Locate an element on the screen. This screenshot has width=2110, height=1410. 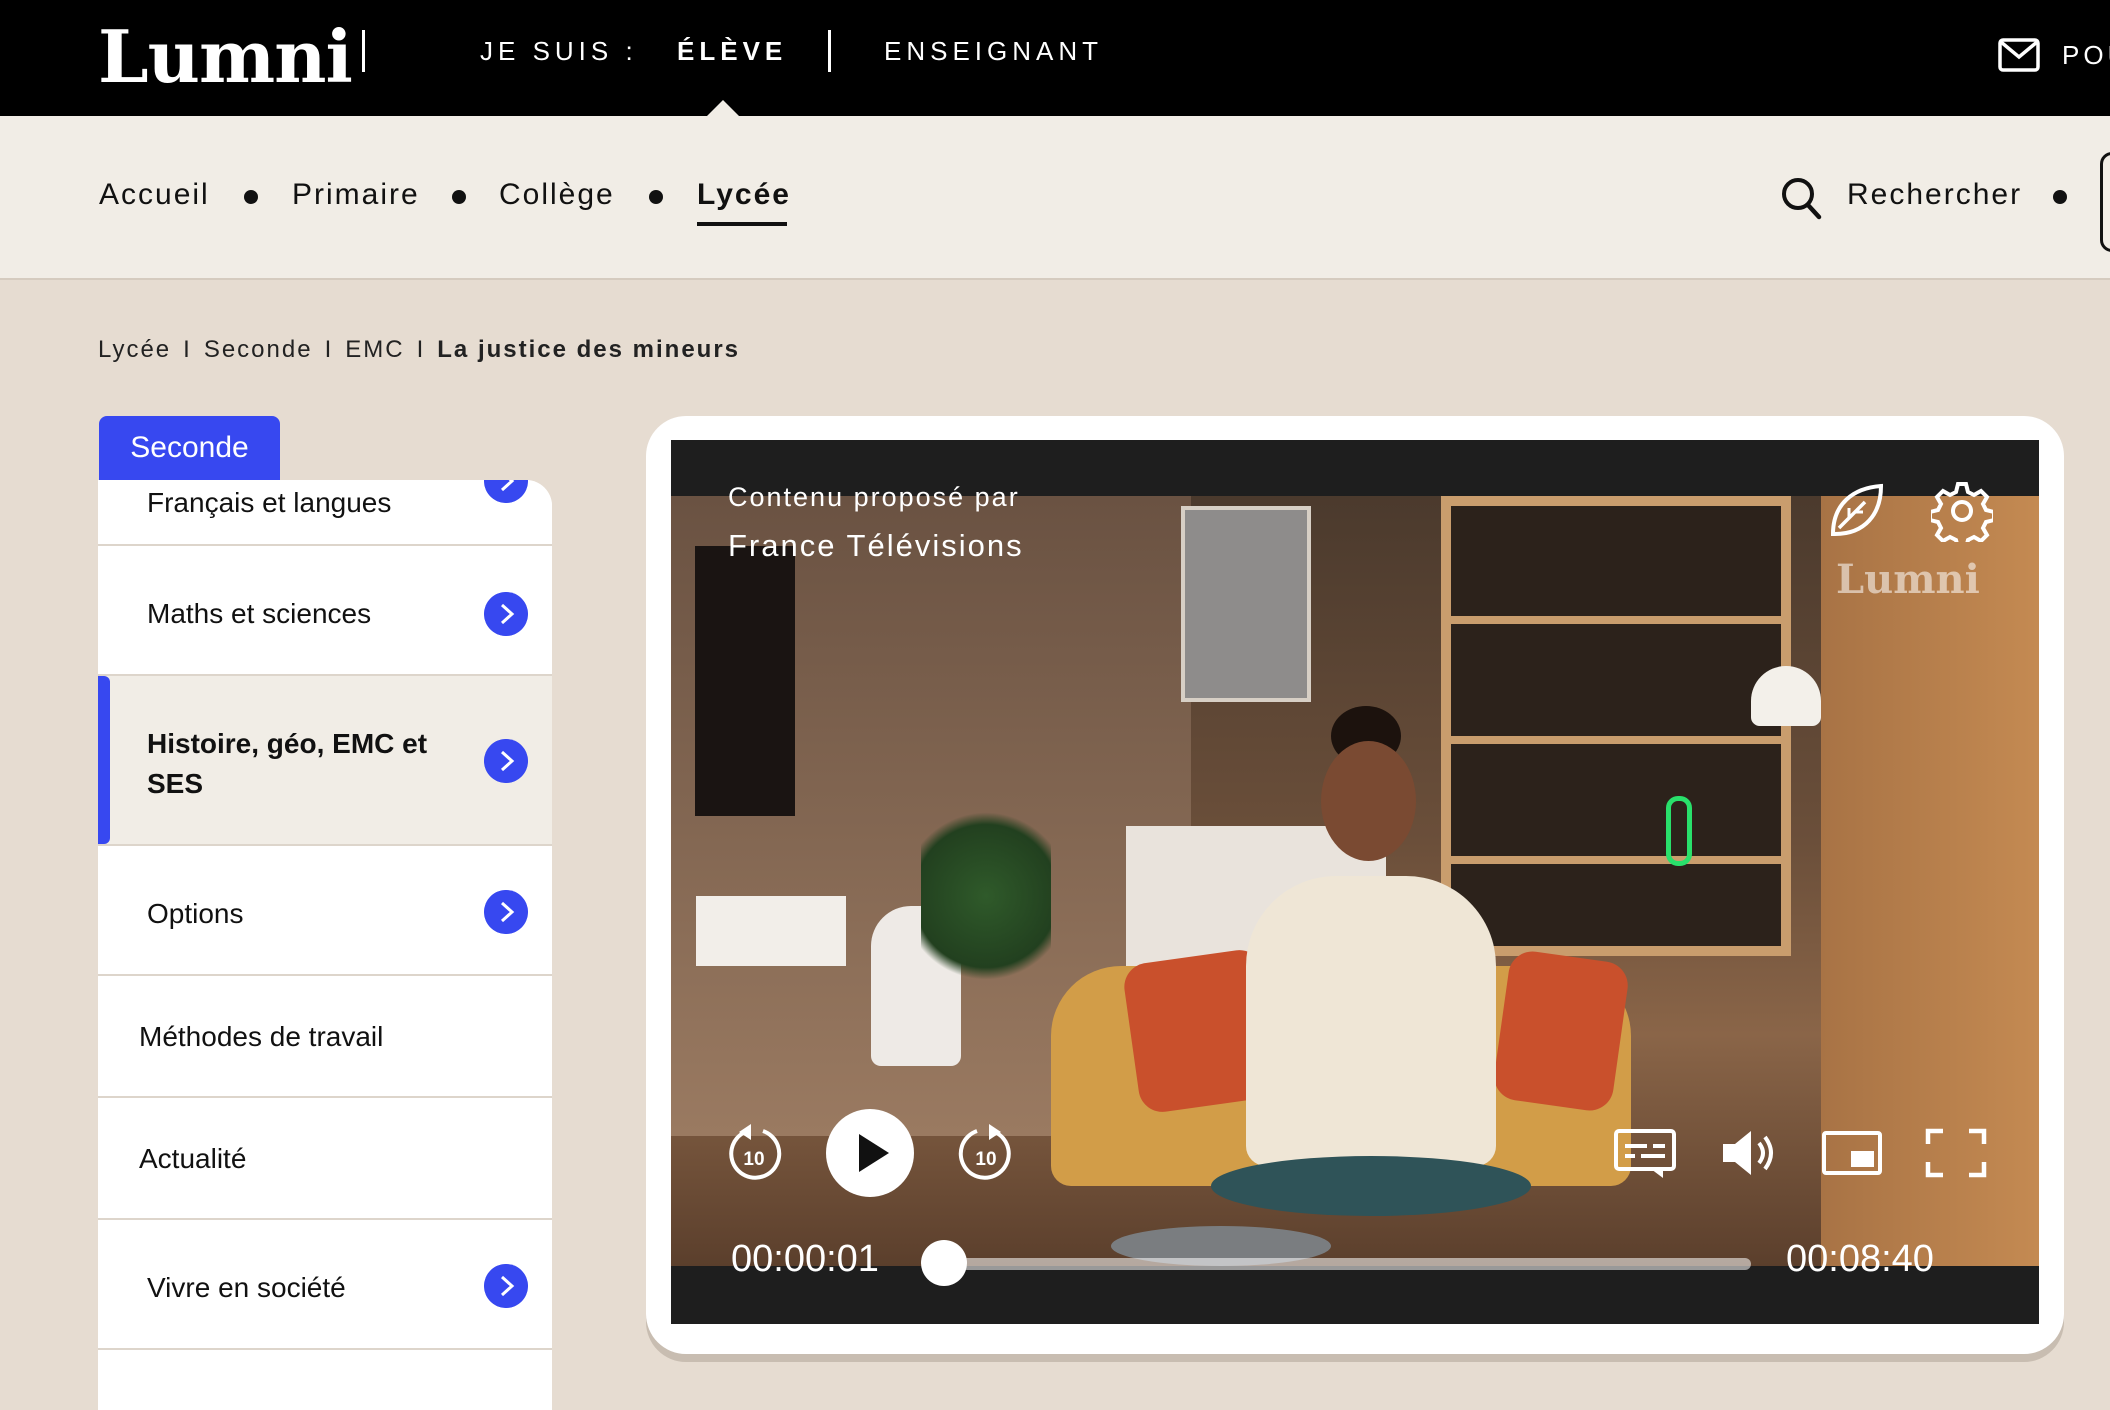
progress-thumb is located at coordinates (943, 1263).